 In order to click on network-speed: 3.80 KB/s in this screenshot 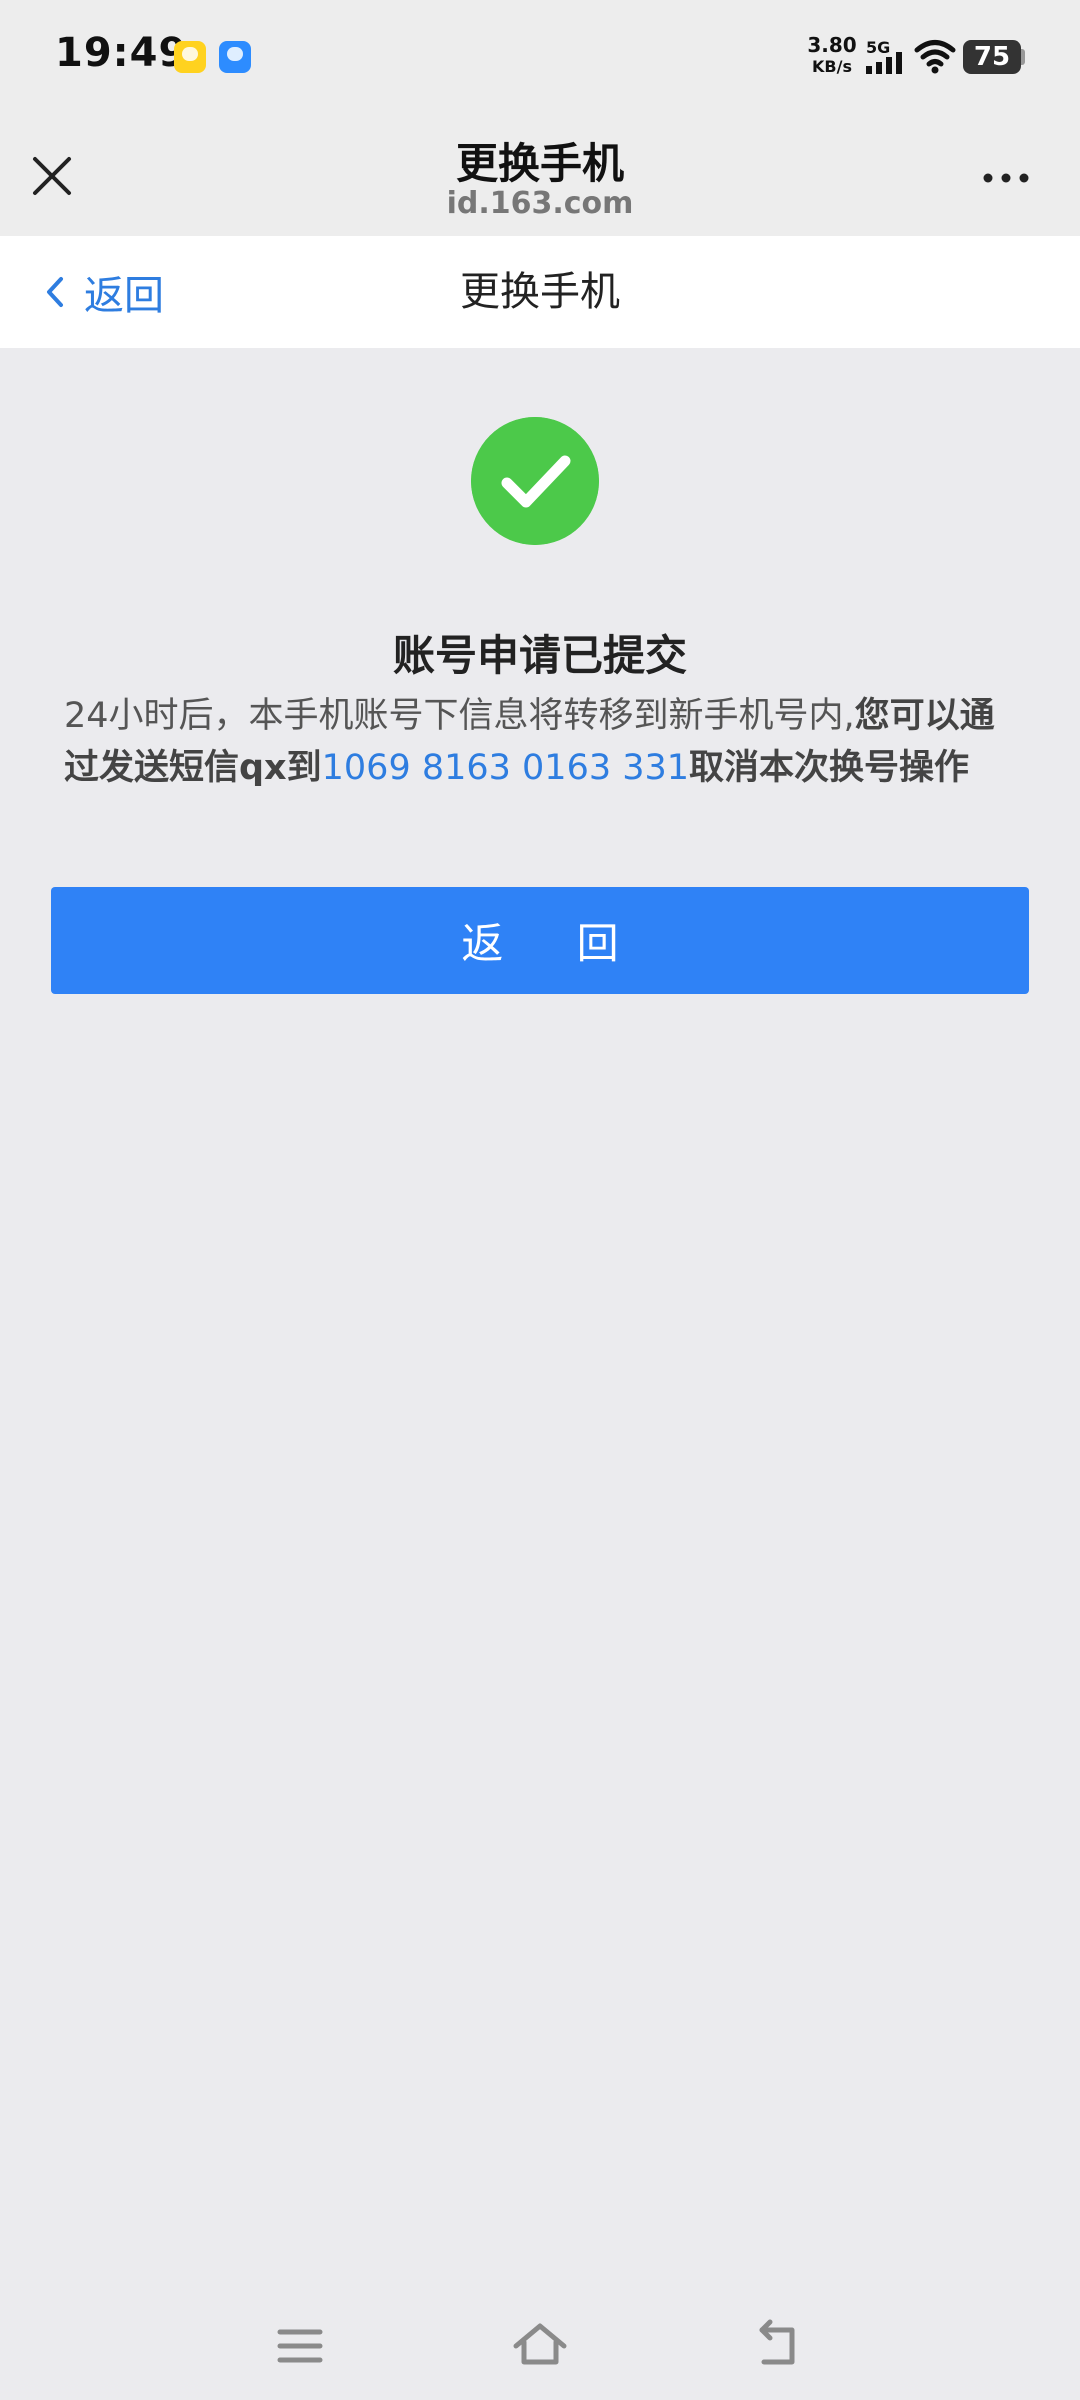, I will do `click(832, 56)`.